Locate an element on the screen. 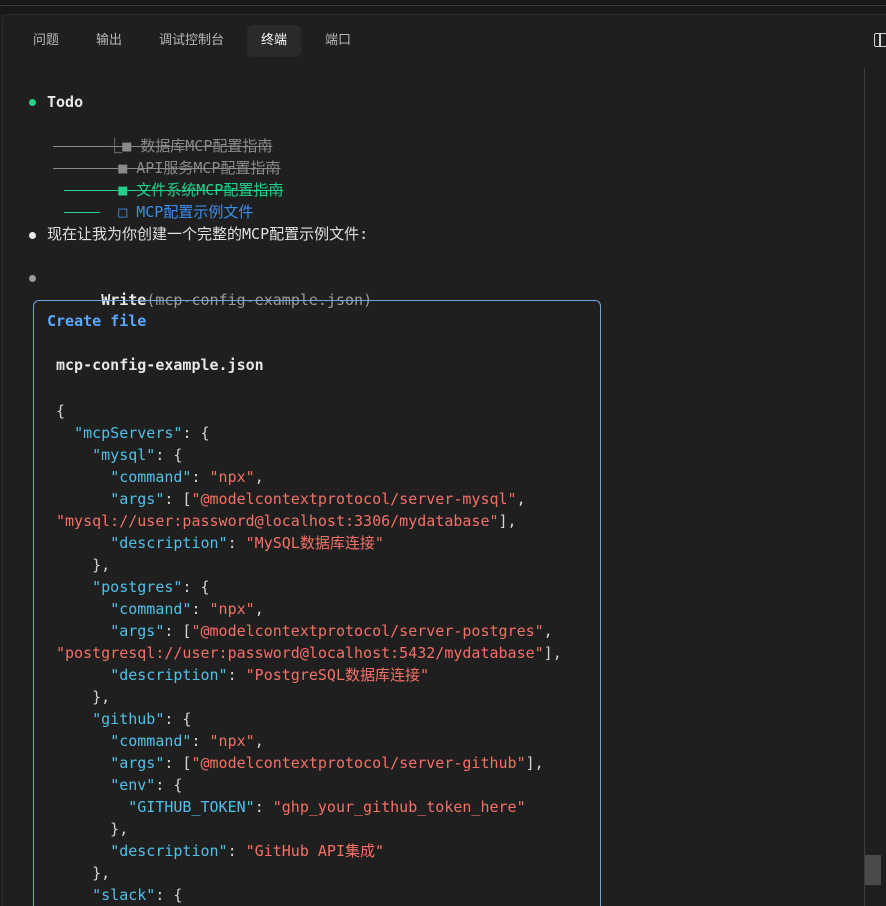 The image size is (886, 906). split-panel-icon is located at coordinates (880, 40).